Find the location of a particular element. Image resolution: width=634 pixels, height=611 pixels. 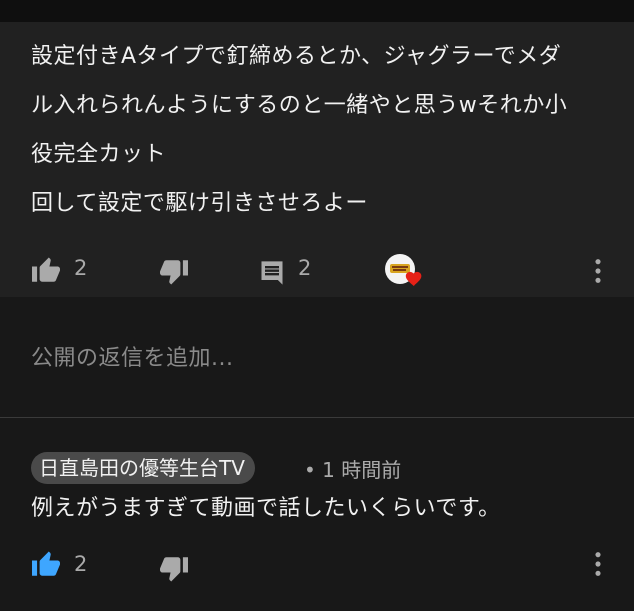

reply-body: 例えがうますぎて動画で話したいくらいです。 is located at coordinates (266, 508).